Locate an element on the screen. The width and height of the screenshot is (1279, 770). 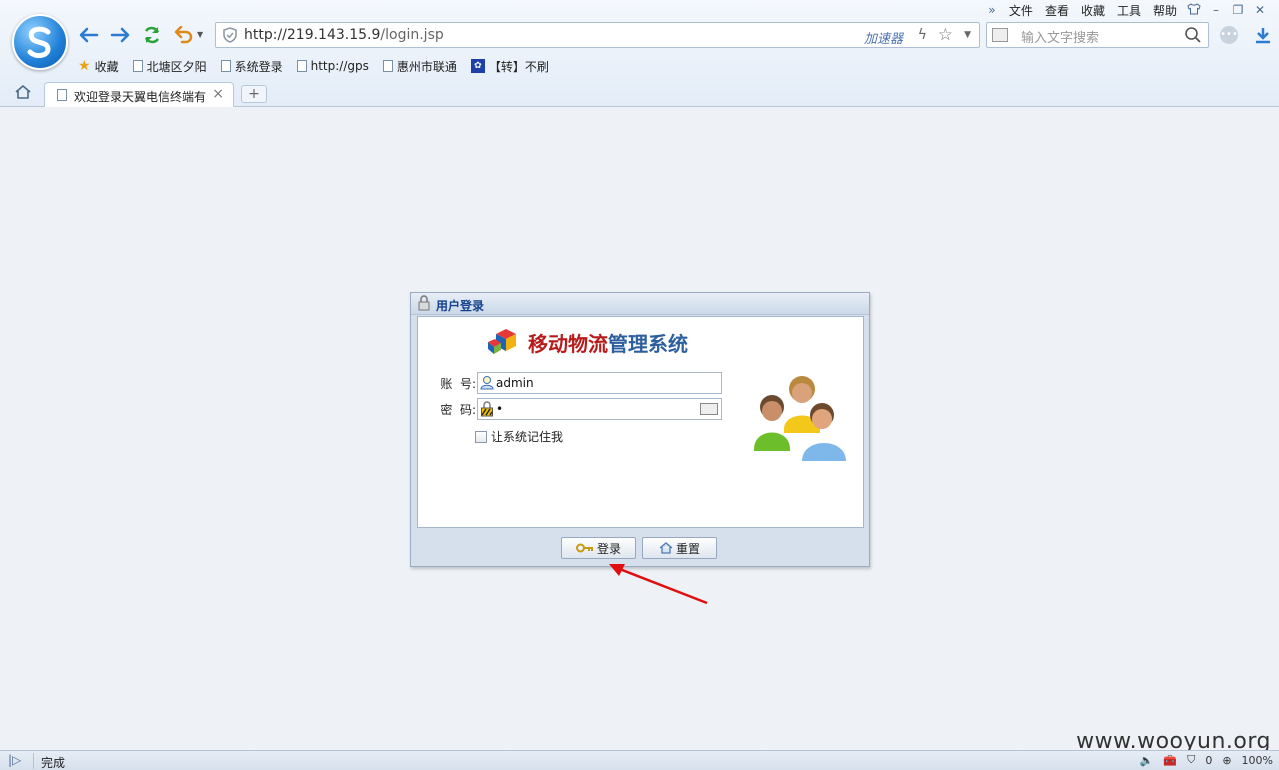
sogou-browser-logo-icon is located at coordinates (40, 42).